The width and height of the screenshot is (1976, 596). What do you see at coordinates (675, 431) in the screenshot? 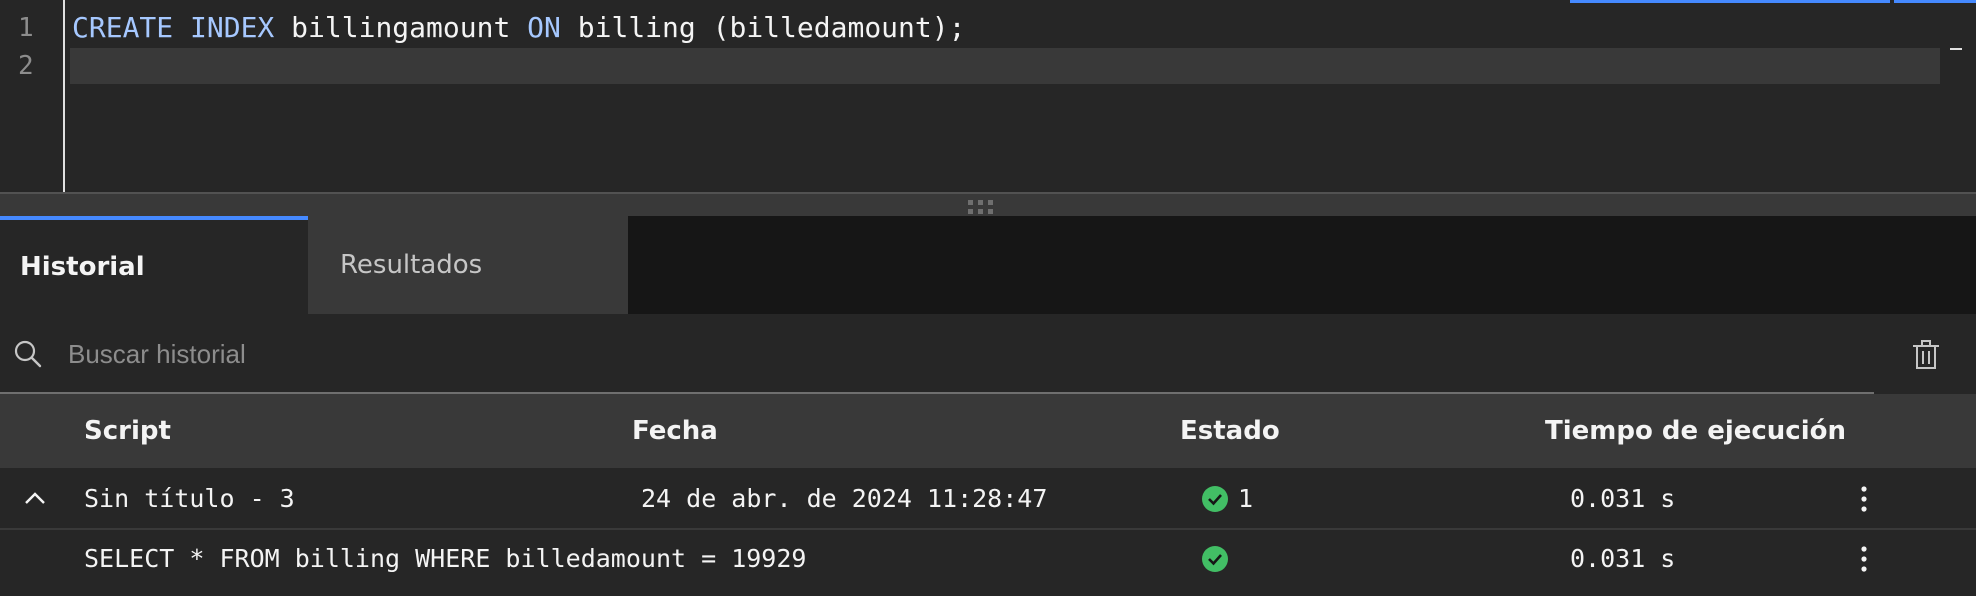
I see `column-header-date: Fecha` at bounding box center [675, 431].